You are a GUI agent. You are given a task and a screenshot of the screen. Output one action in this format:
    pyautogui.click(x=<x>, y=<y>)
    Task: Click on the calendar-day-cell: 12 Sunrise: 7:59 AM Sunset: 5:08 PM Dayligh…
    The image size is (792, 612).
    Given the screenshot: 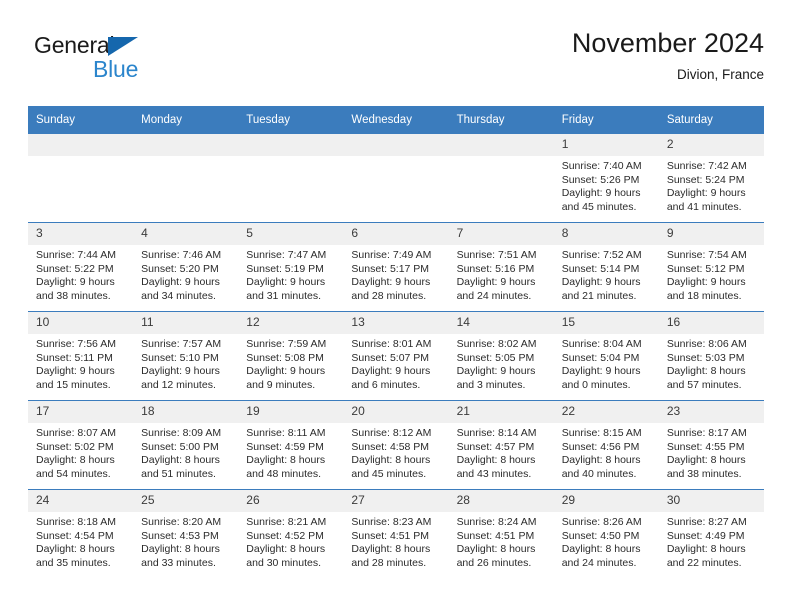 What is the action you would take?
    pyautogui.click(x=291, y=356)
    